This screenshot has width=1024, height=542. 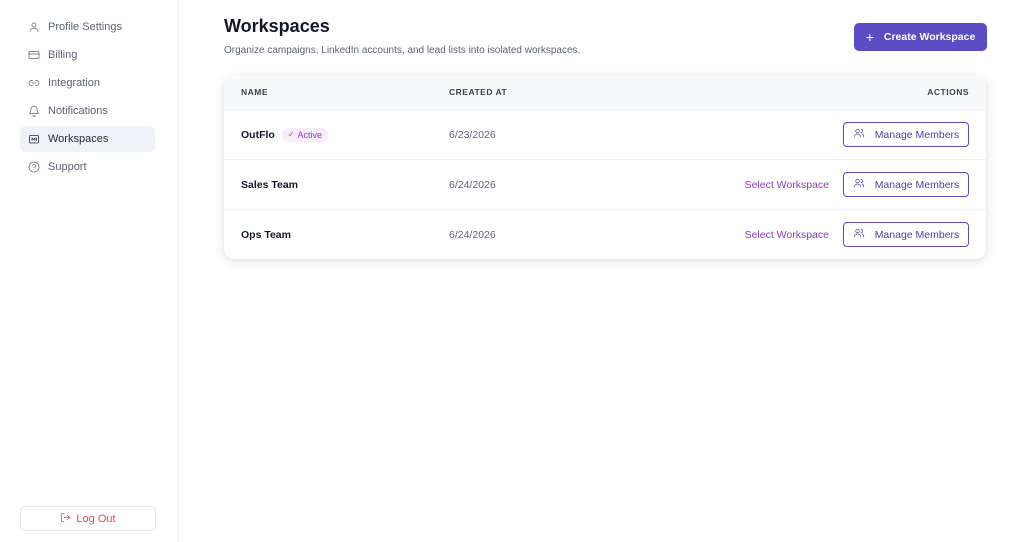 I want to click on credit-card-icon, so click(x=34, y=55).